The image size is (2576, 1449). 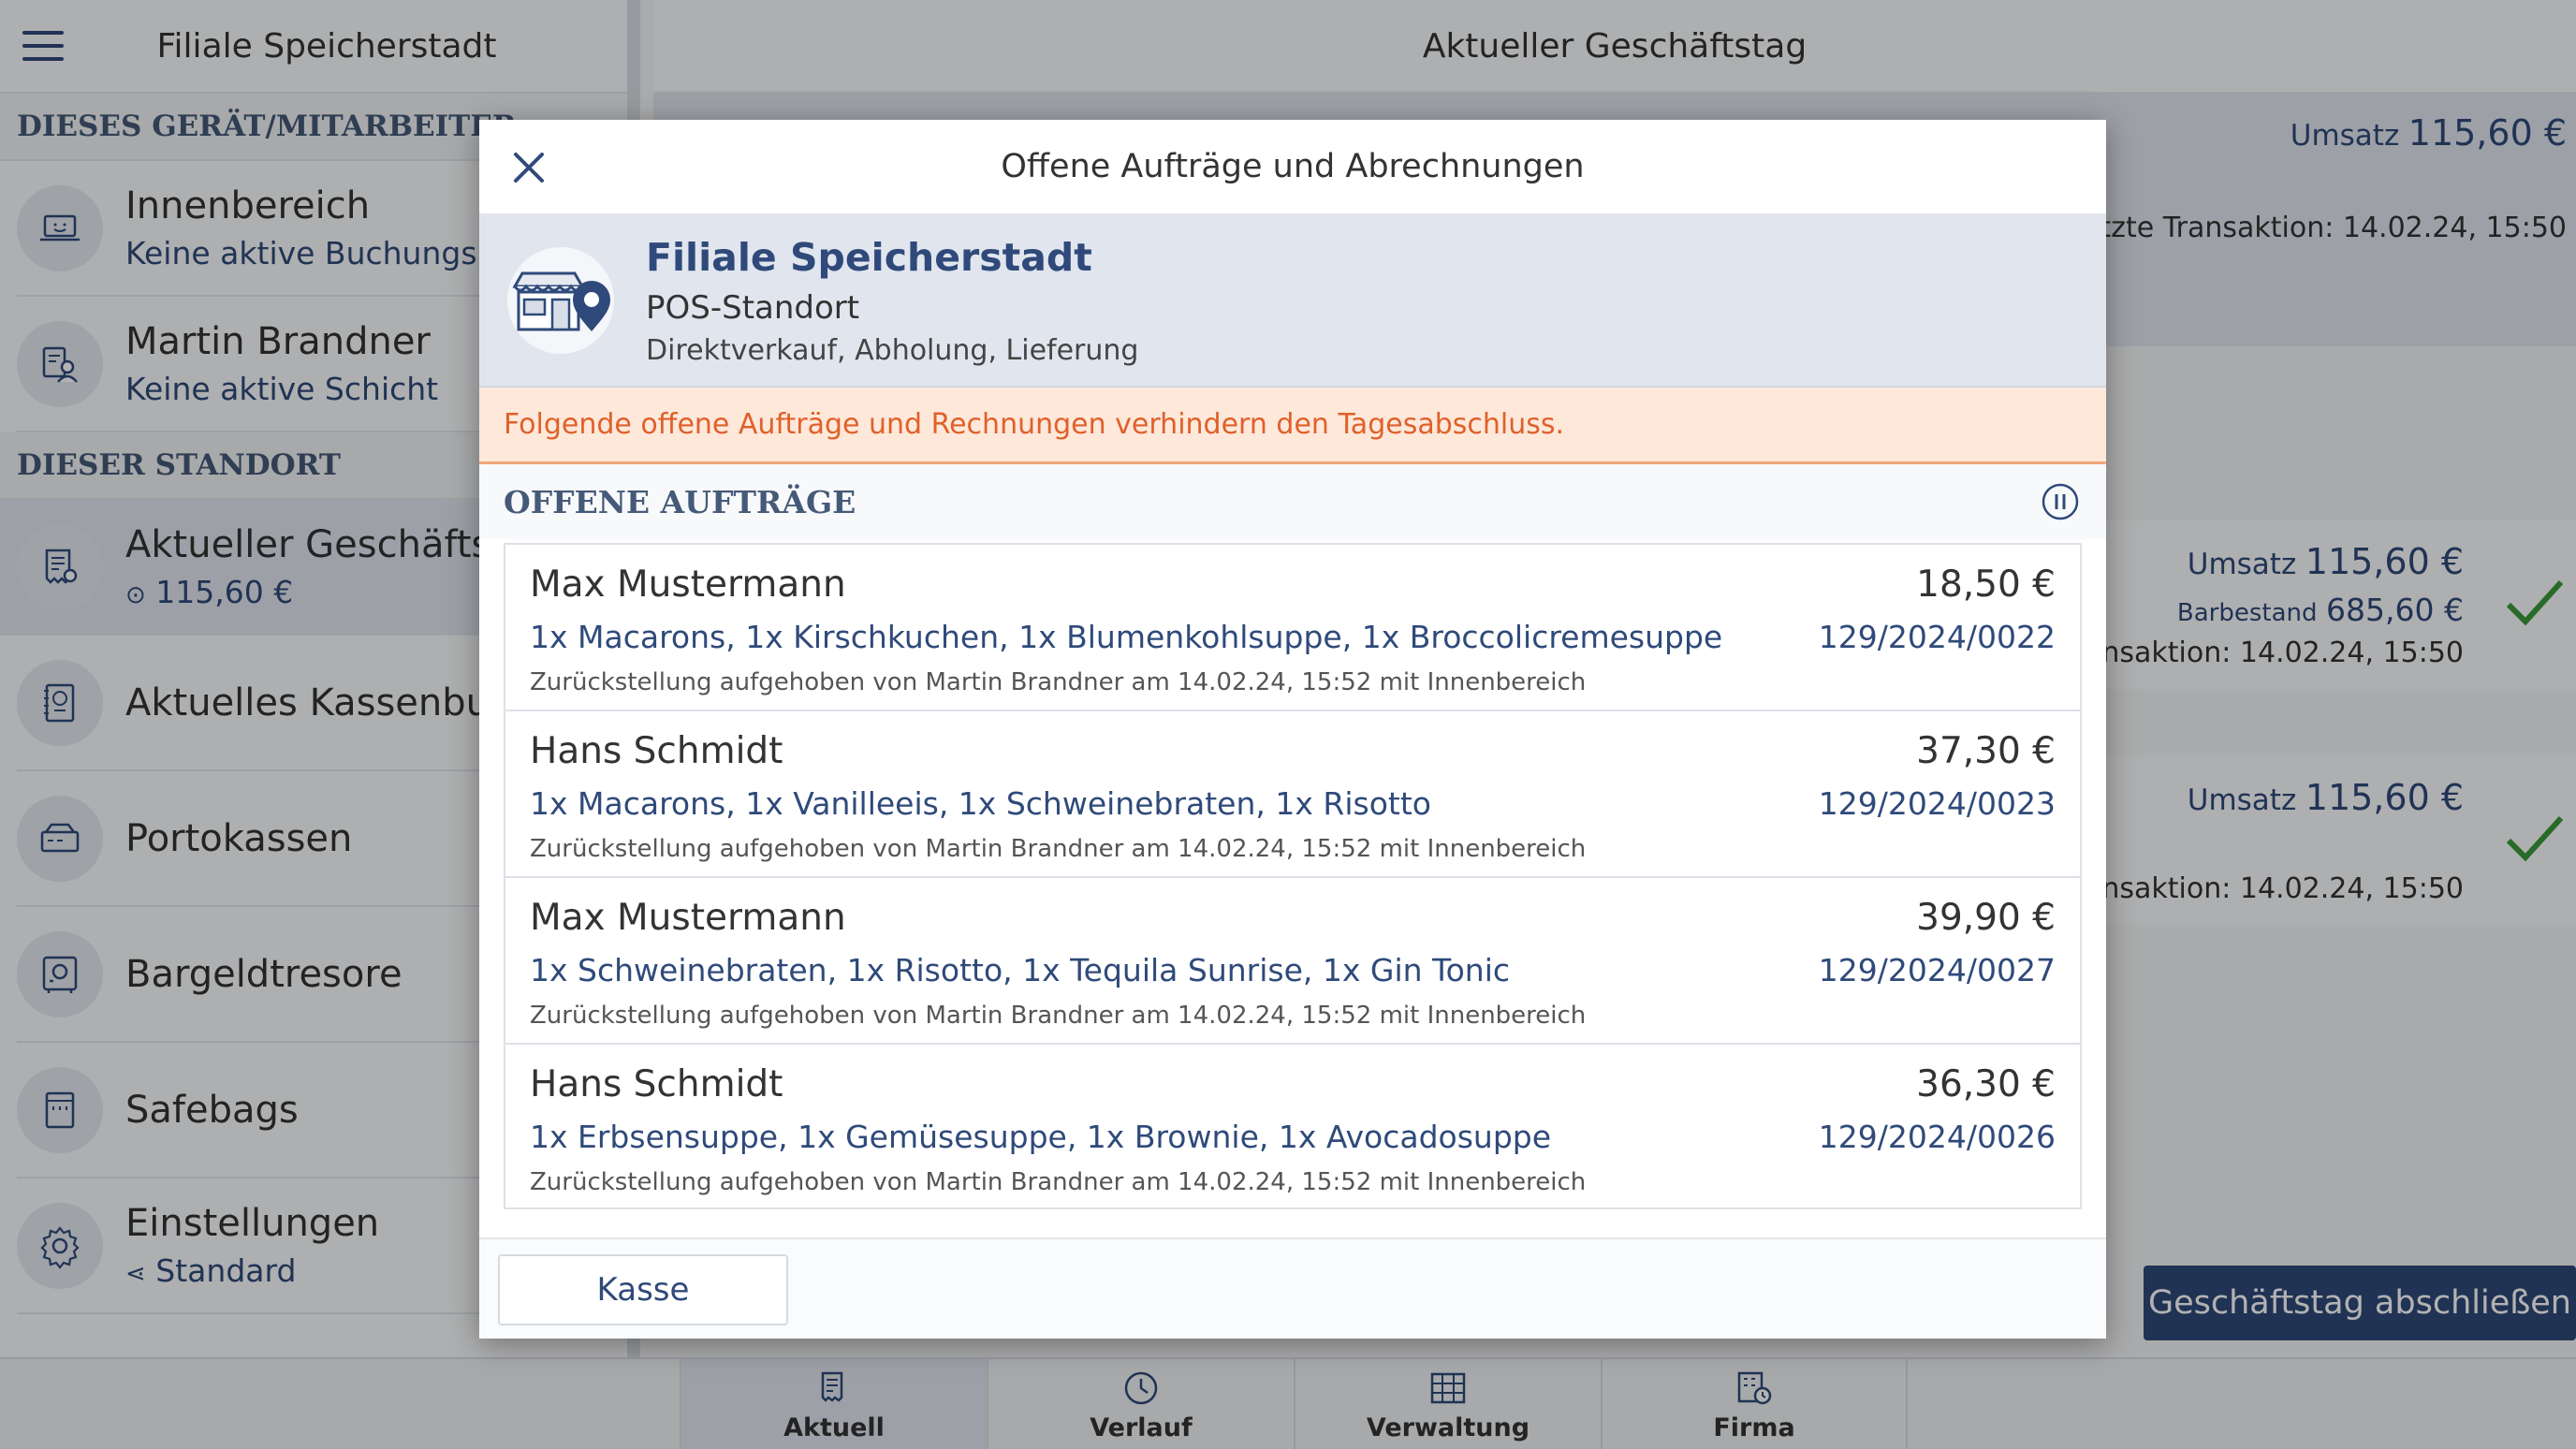 What do you see at coordinates (560, 300) in the screenshot?
I see `store-location-icon` at bounding box center [560, 300].